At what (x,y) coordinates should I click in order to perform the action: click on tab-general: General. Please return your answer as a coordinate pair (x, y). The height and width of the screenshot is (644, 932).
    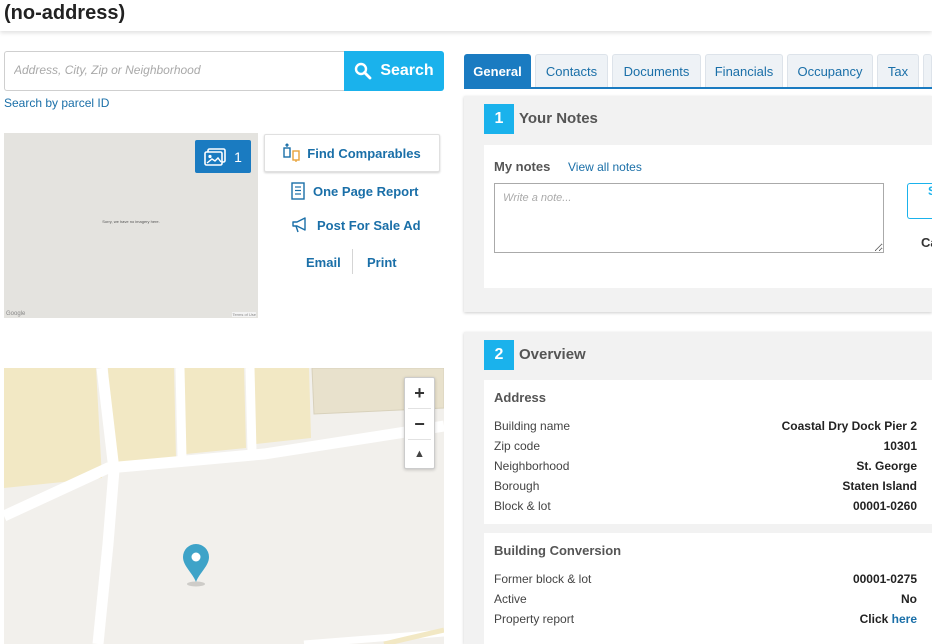
    Looking at the image, I should click on (497, 70).